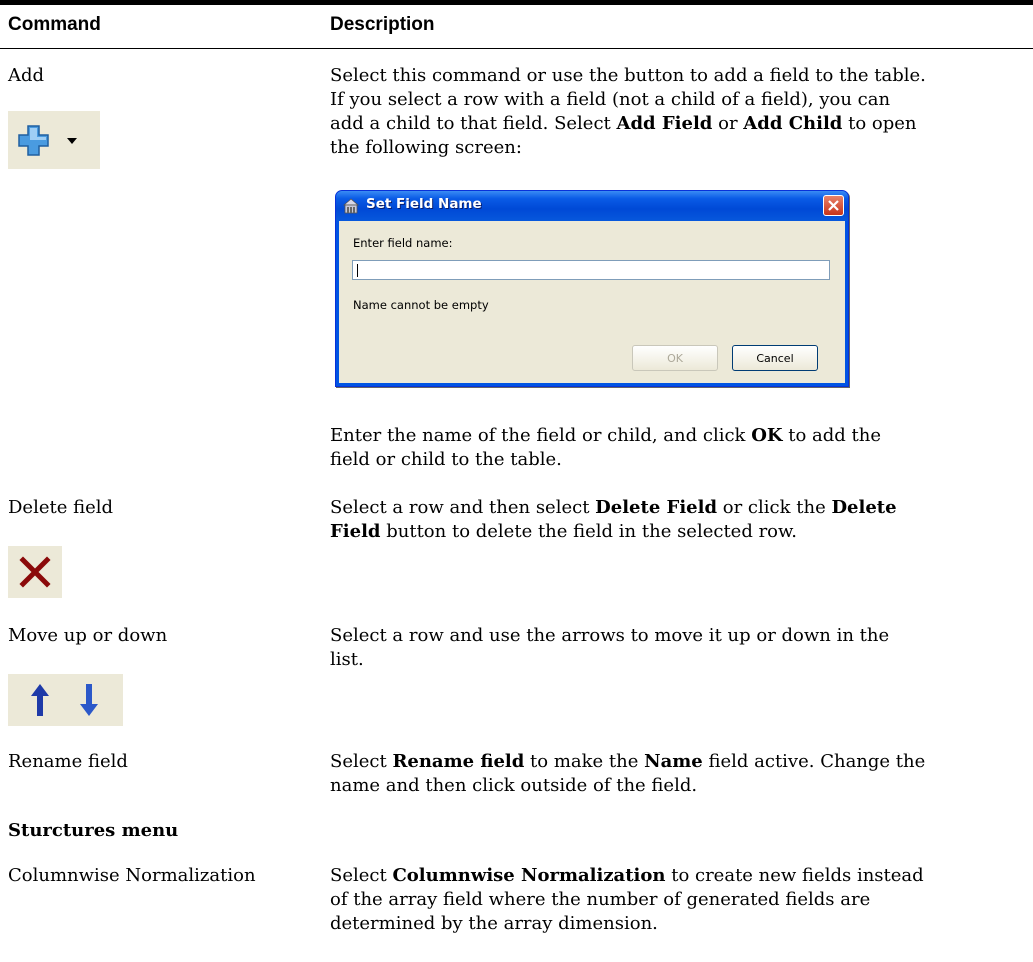 The height and width of the screenshot is (962, 1033). I want to click on command-delete-field: Delete field, so click(61, 507).